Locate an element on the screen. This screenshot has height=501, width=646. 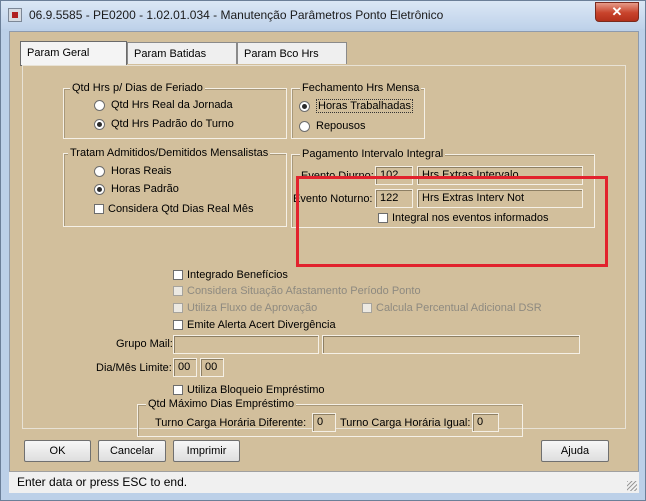
grupo-mail-input is located at coordinates (246, 344).